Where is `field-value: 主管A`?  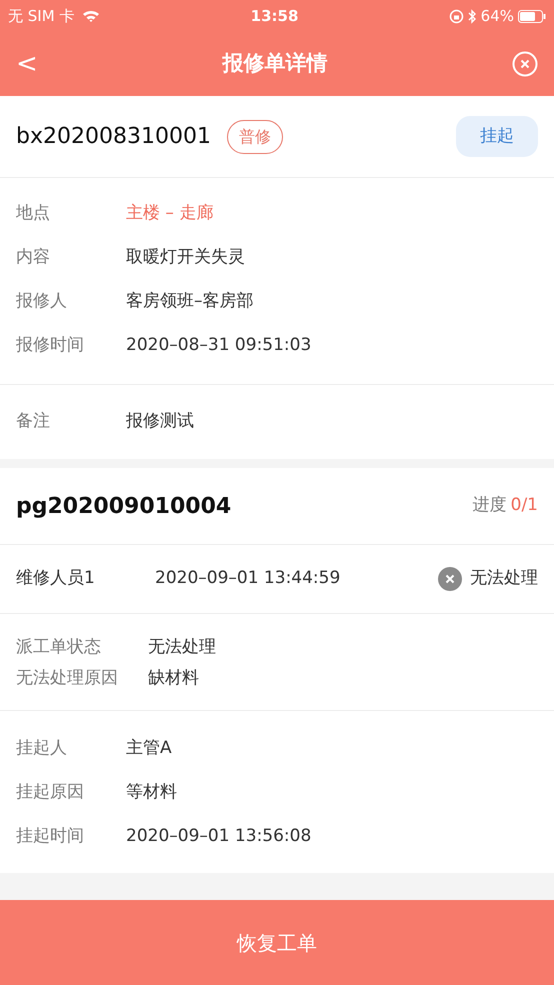 field-value: 主管A is located at coordinates (149, 748).